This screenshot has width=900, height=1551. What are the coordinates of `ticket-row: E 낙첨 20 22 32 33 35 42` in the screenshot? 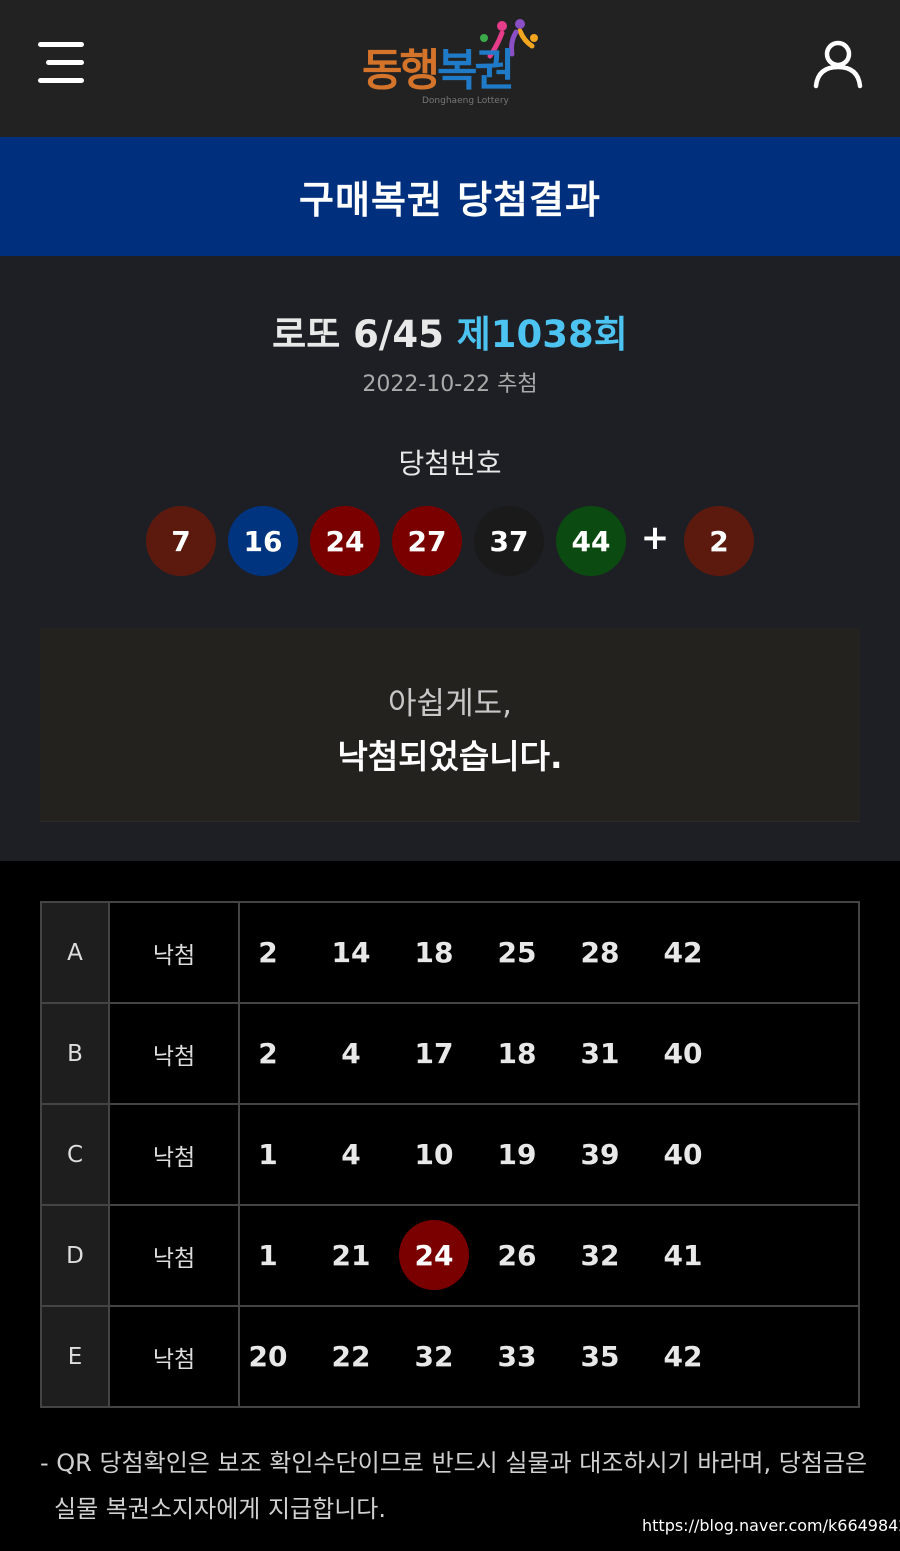 It's located at (450, 1356).